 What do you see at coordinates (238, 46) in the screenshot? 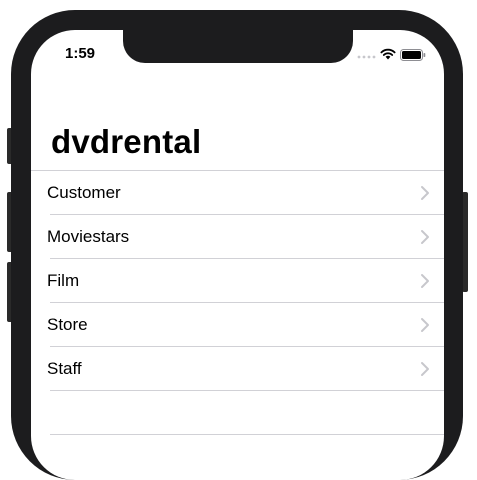
I see `notch` at bounding box center [238, 46].